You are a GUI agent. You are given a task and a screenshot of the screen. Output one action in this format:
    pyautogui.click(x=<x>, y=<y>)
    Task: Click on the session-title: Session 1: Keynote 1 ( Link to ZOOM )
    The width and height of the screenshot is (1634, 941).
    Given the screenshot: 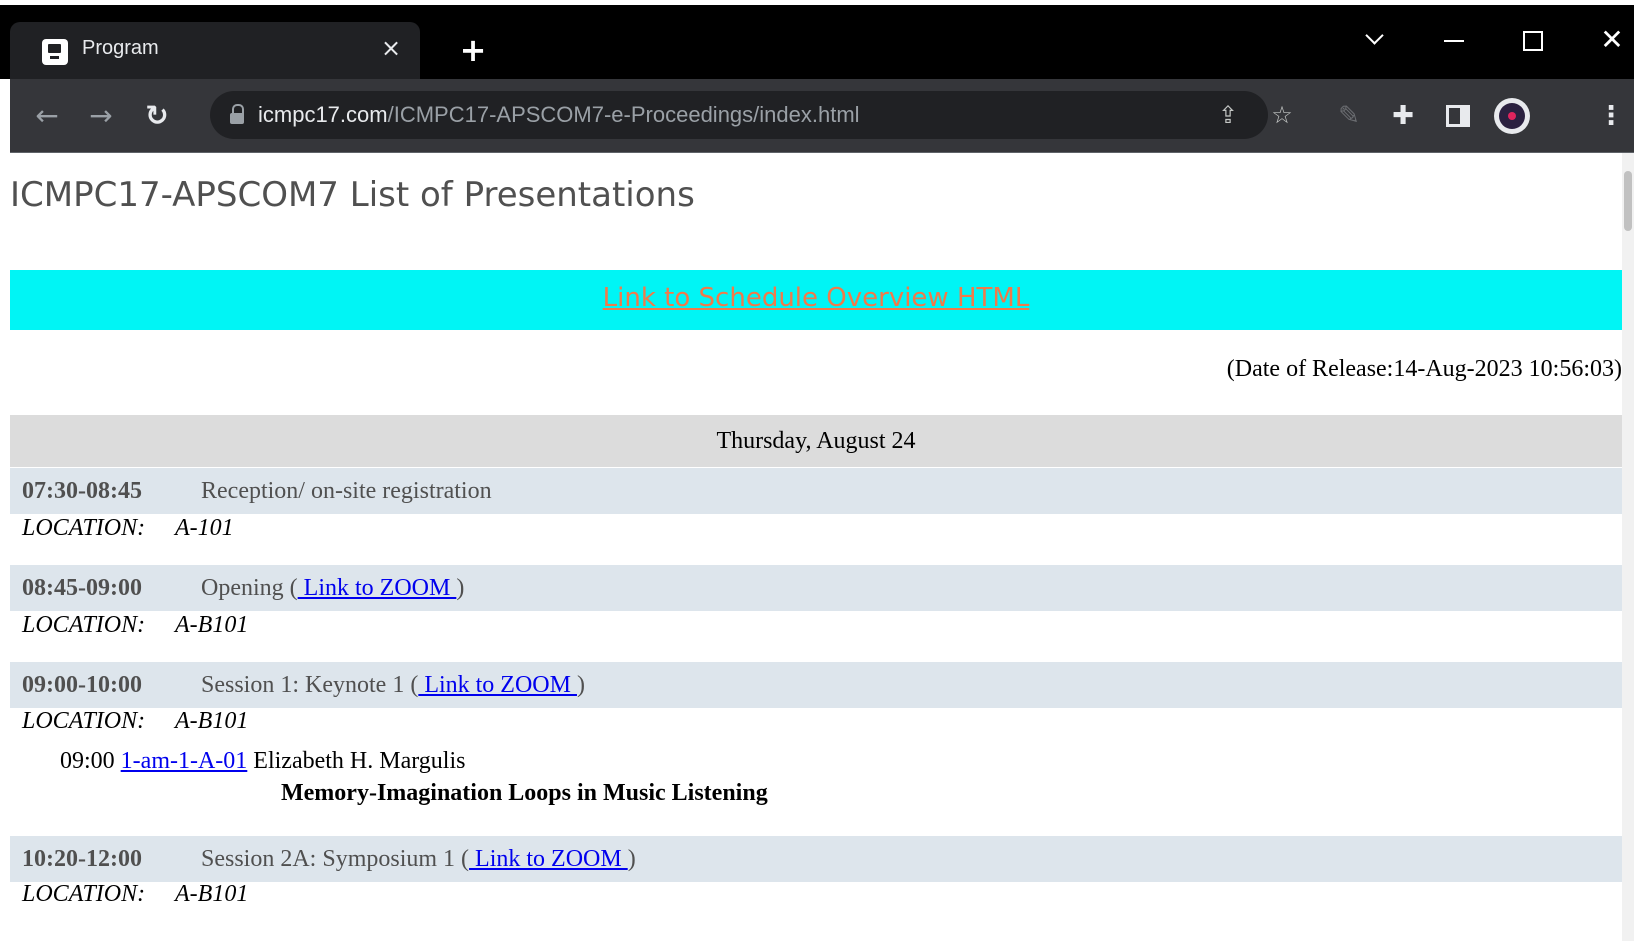 What is the action you would take?
    pyautogui.click(x=393, y=685)
    